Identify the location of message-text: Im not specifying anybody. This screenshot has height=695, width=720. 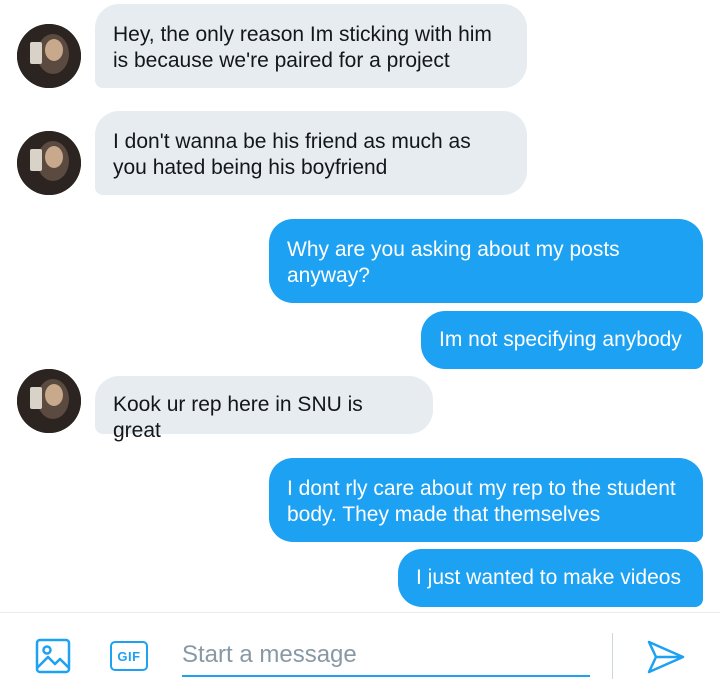
(560, 339).